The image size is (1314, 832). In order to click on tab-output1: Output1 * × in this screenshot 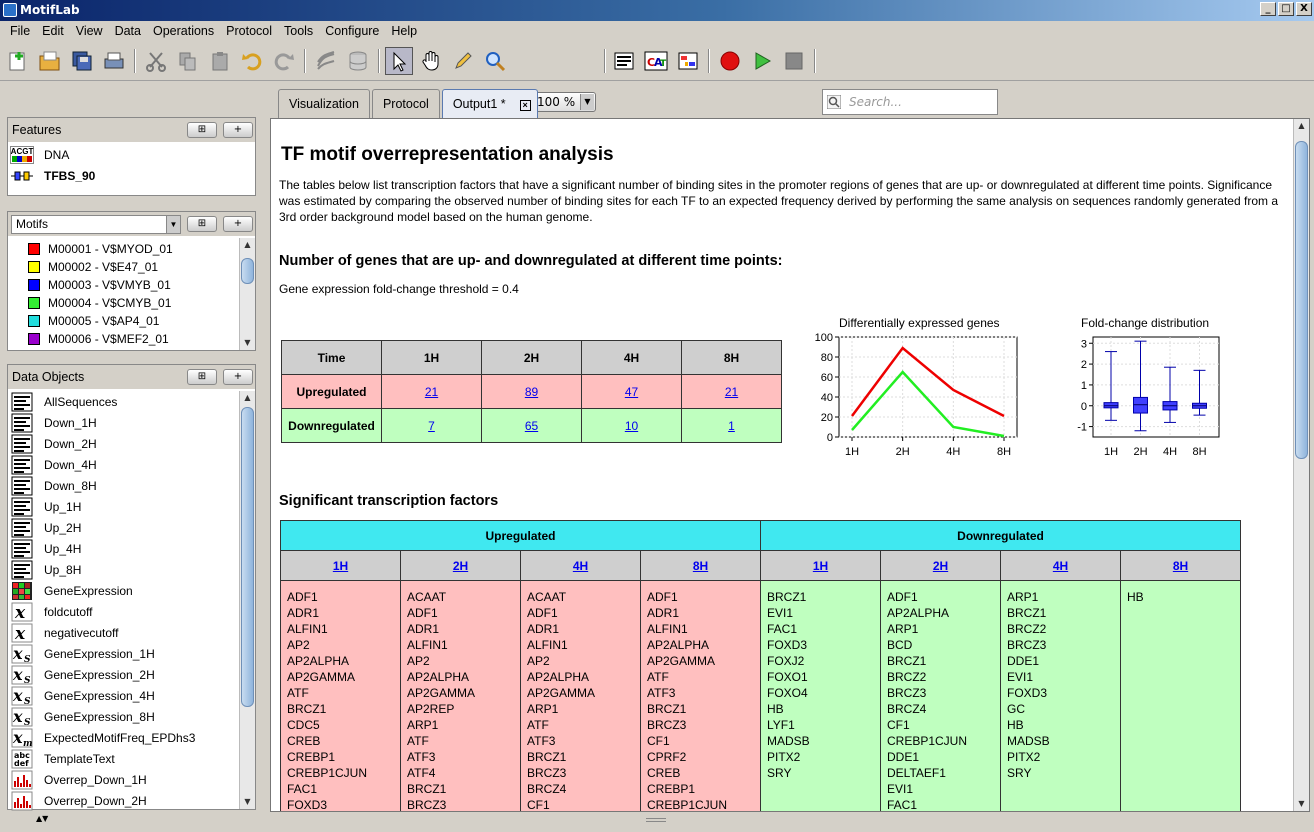, I will do `click(489, 103)`.